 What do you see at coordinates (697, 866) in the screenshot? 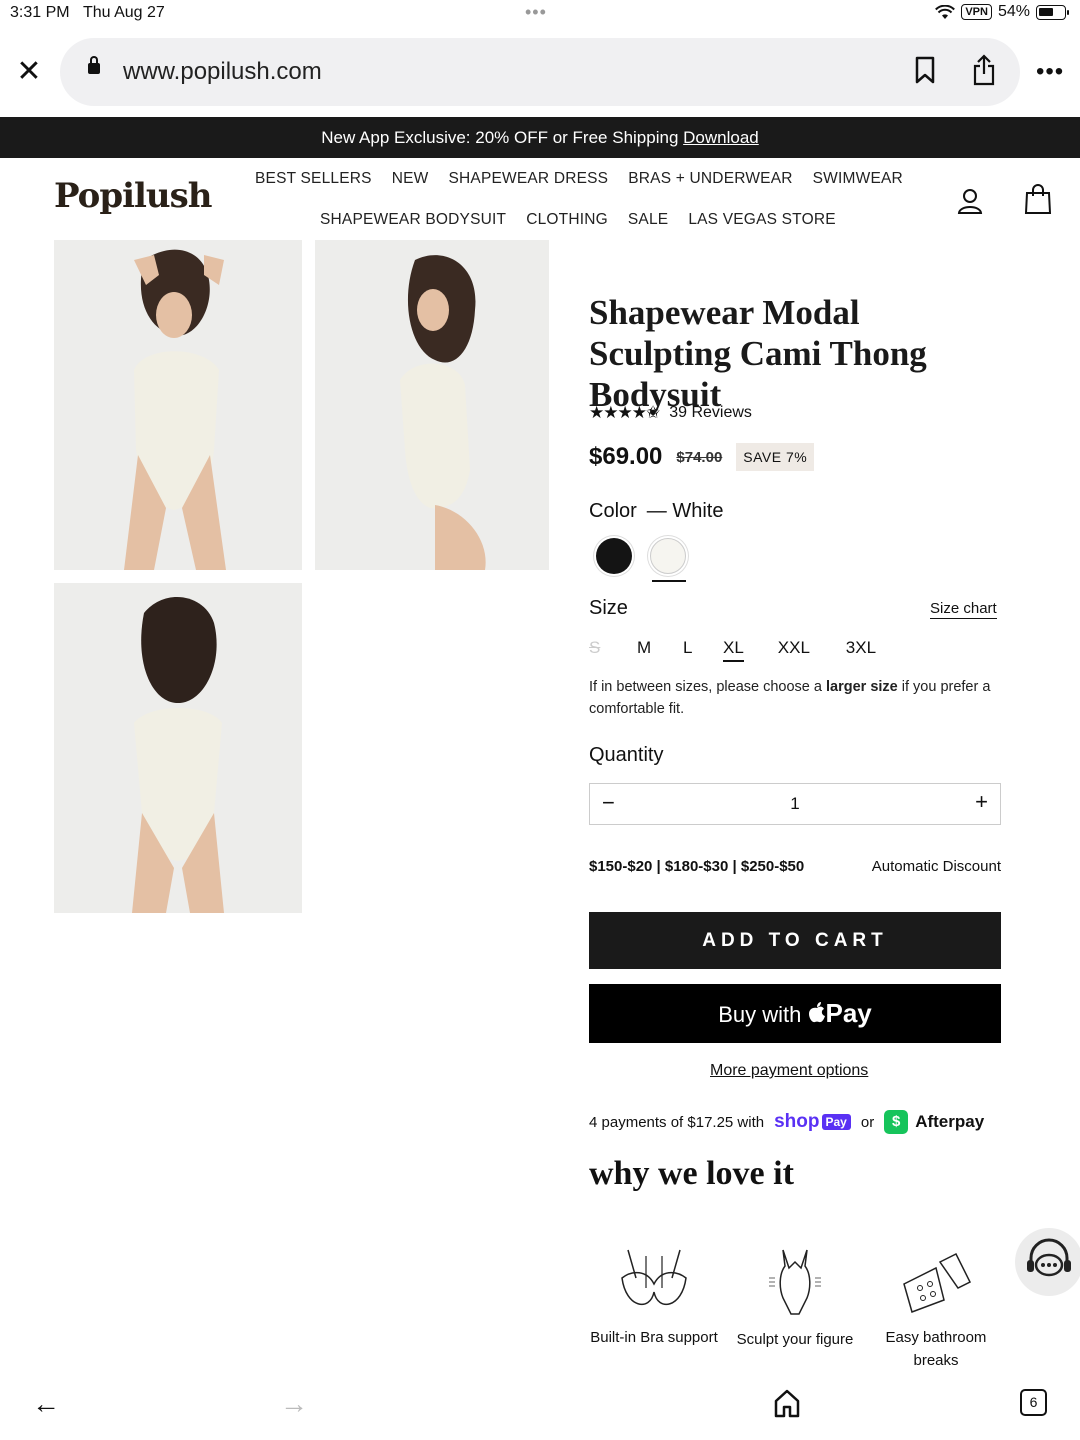
I see `discount-tiers: $150-$20 | $180-$30 | $250-$50` at bounding box center [697, 866].